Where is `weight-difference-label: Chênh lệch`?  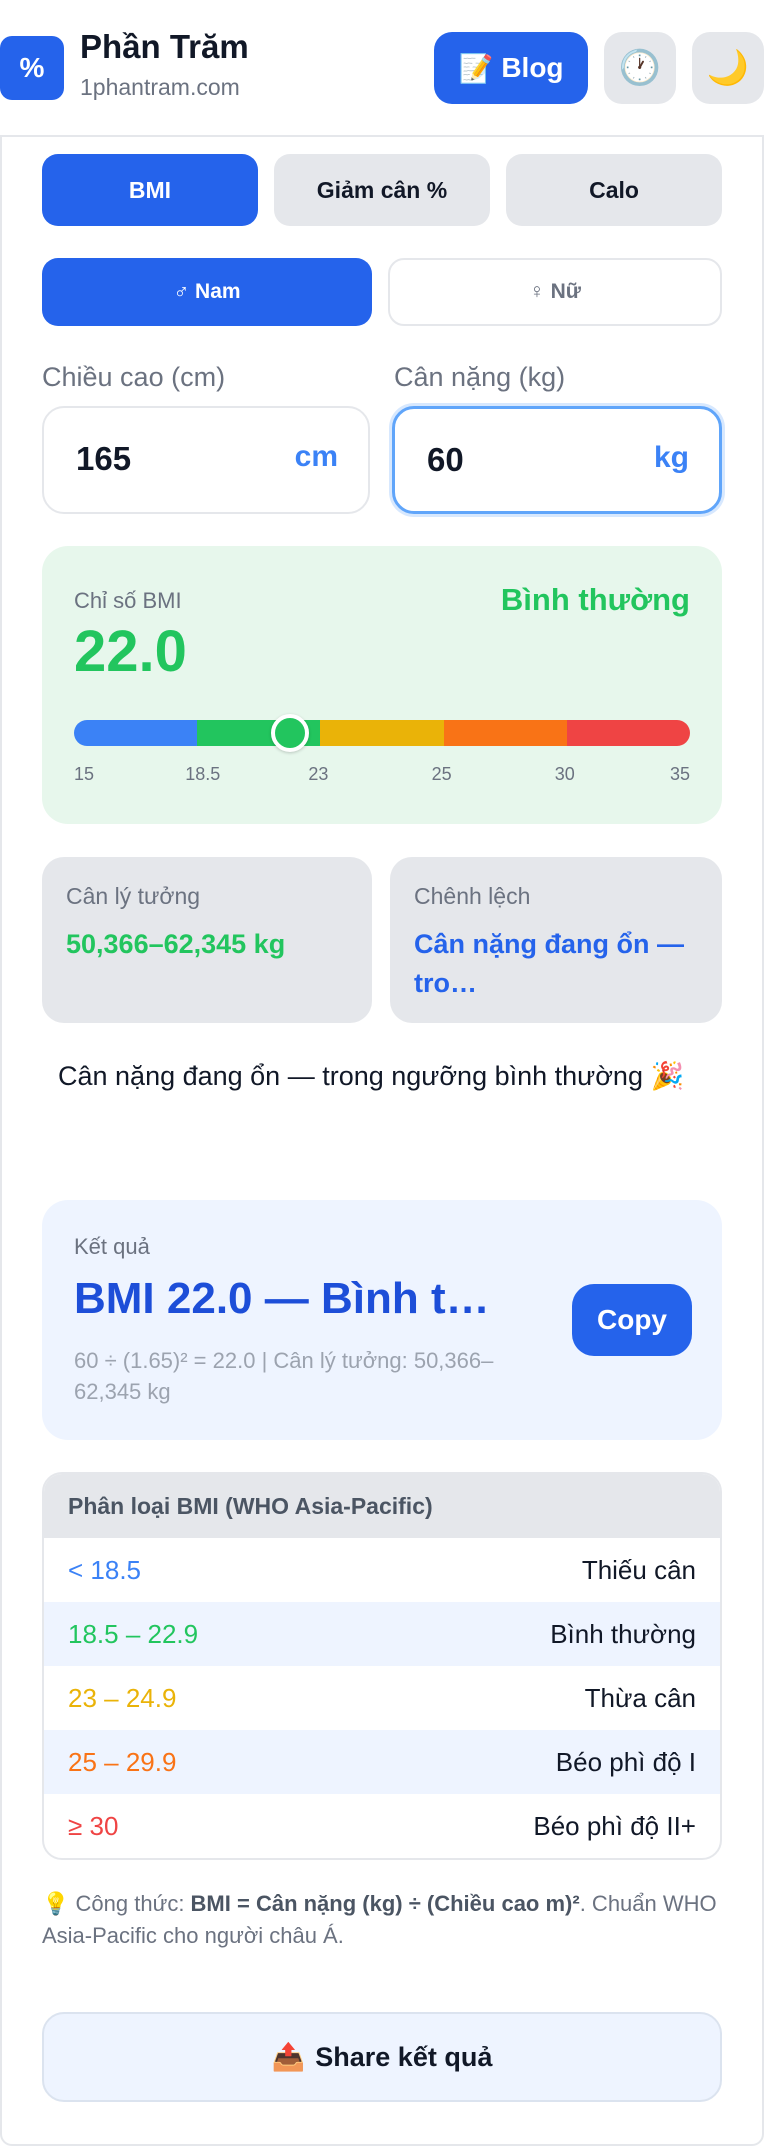
weight-difference-label: Chênh lệch is located at coordinates (472, 896).